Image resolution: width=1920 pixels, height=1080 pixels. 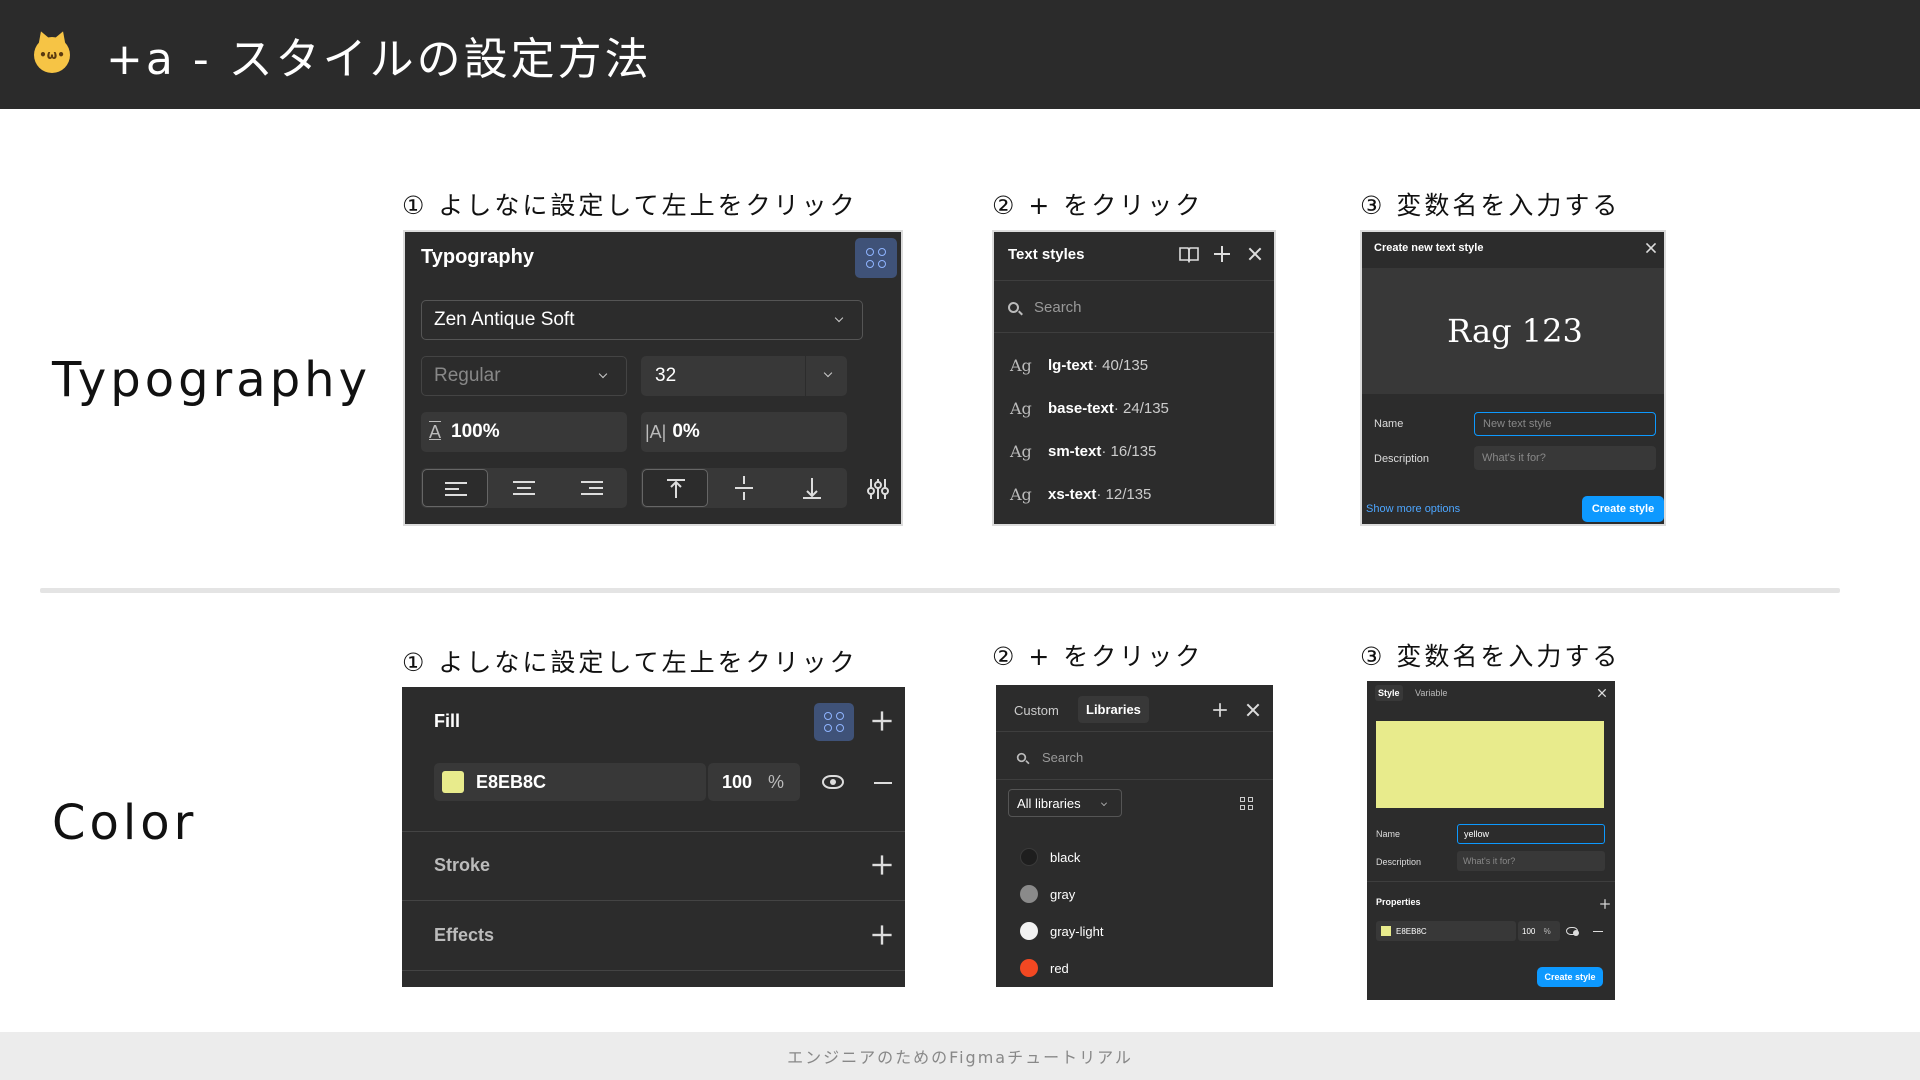 What do you see at coordinates (1075, 451) in the screenshot?
I see `text-style-name: sm-text` at bounding box center [1075, 451].